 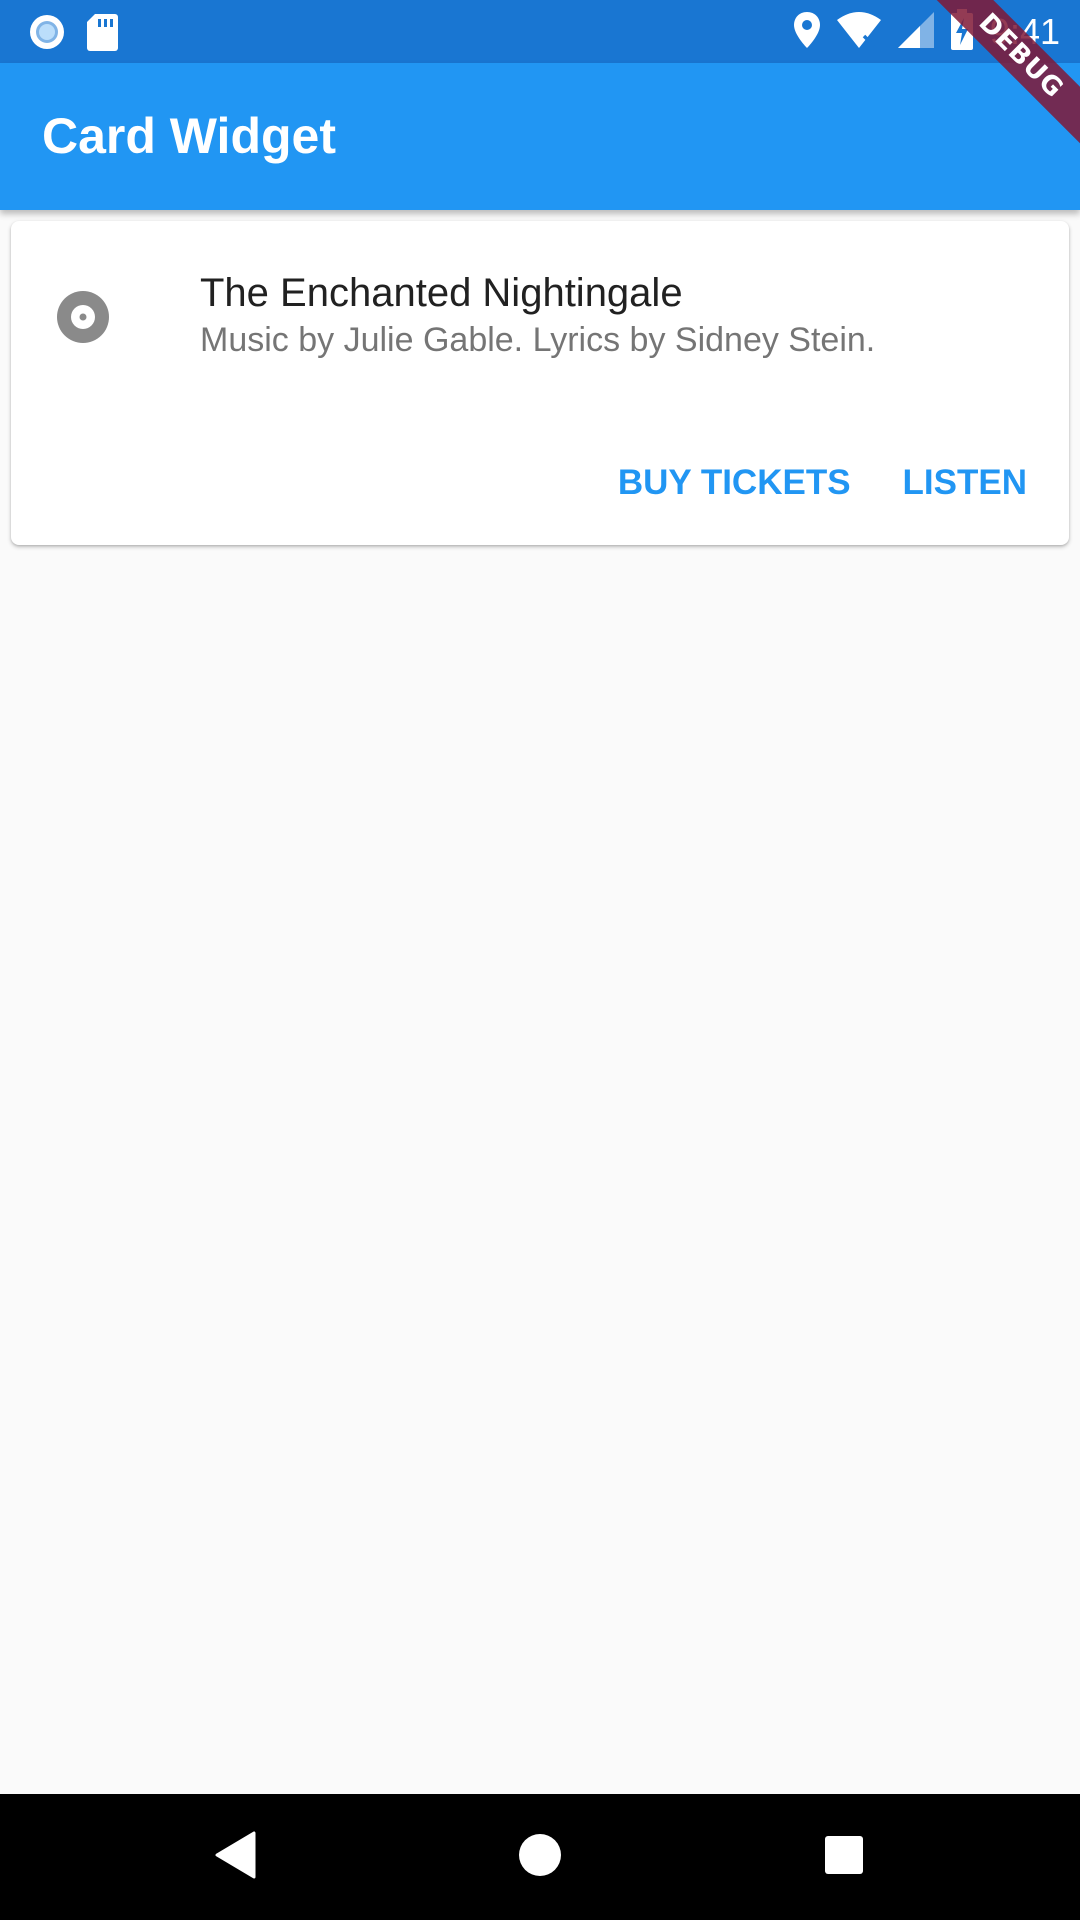 What do you see at coordinates (540, 31) in the screenshot?
I see `status-bar: 9:41` at bounding box center [540, 31].